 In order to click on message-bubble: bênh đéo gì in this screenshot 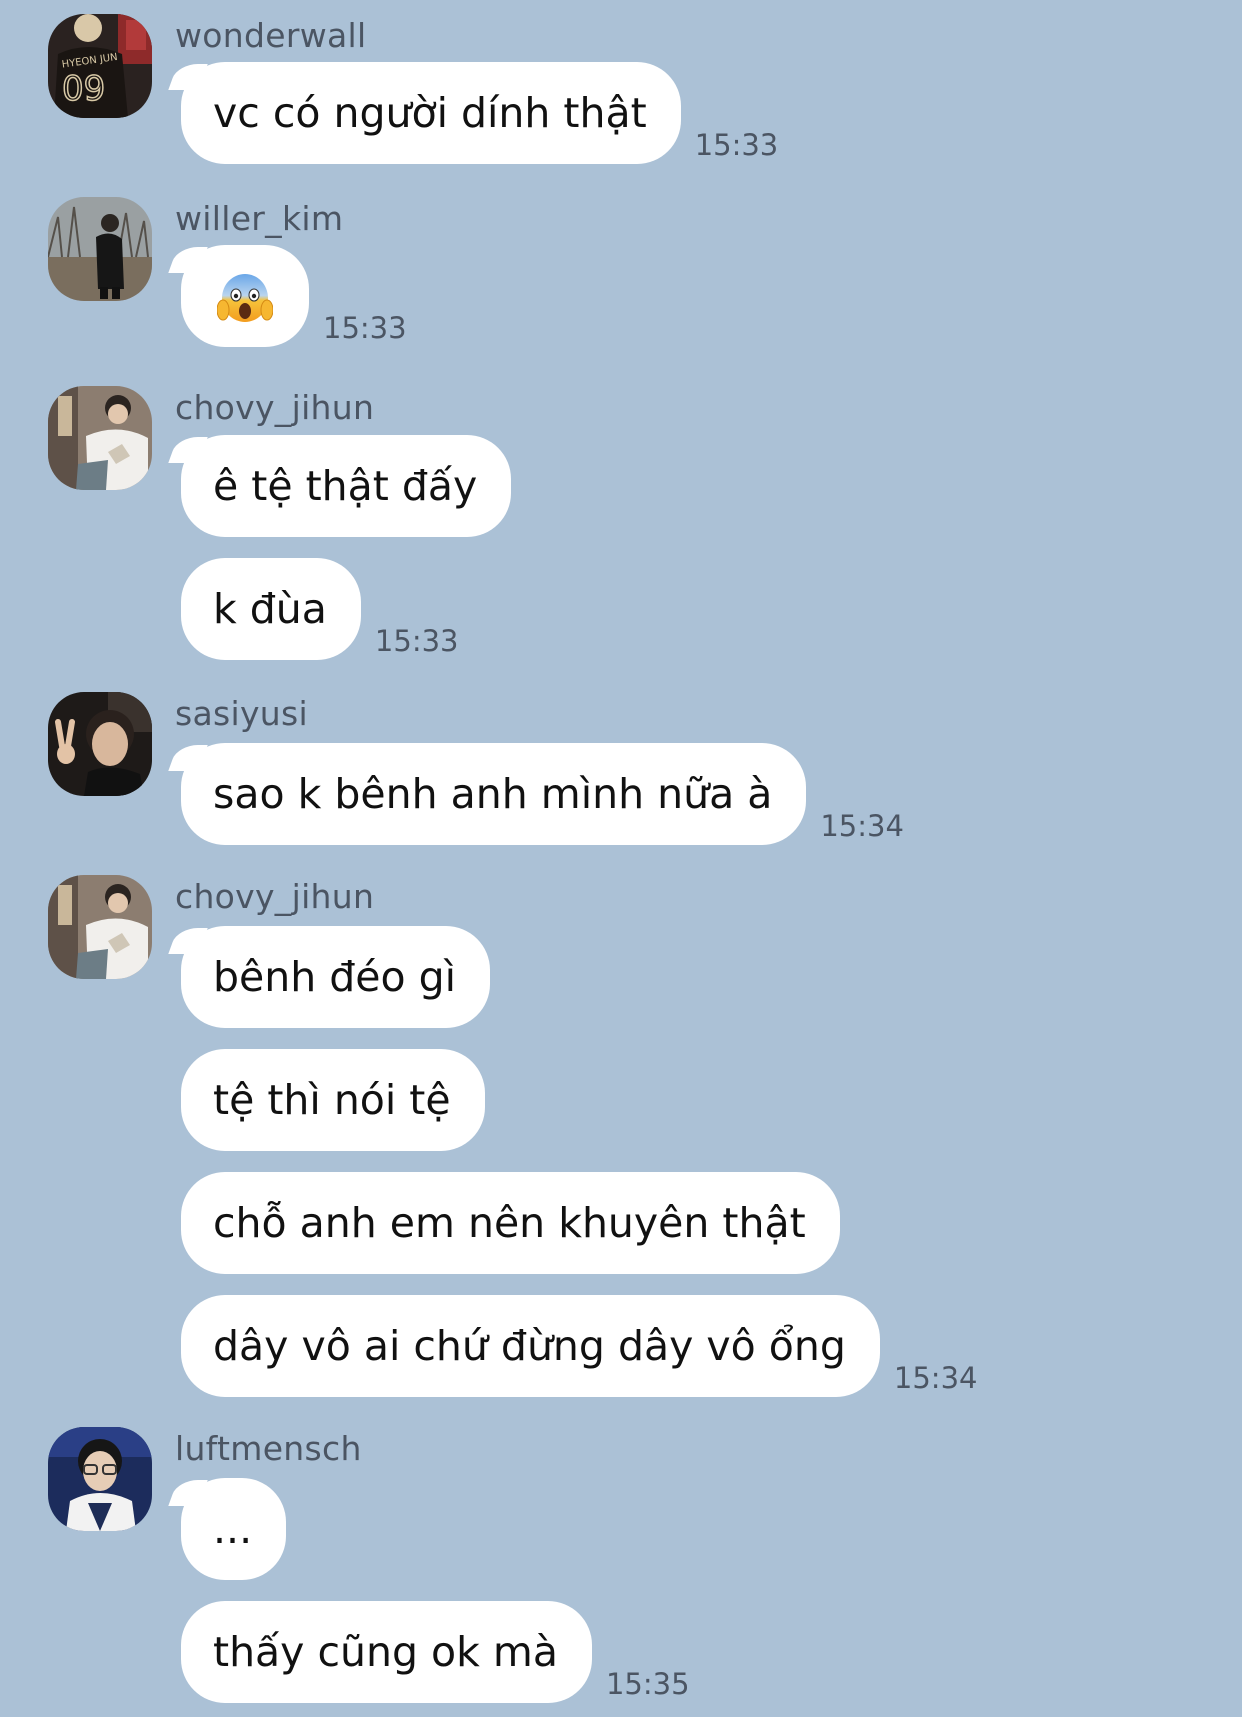, I will do `click(336, 977)`.